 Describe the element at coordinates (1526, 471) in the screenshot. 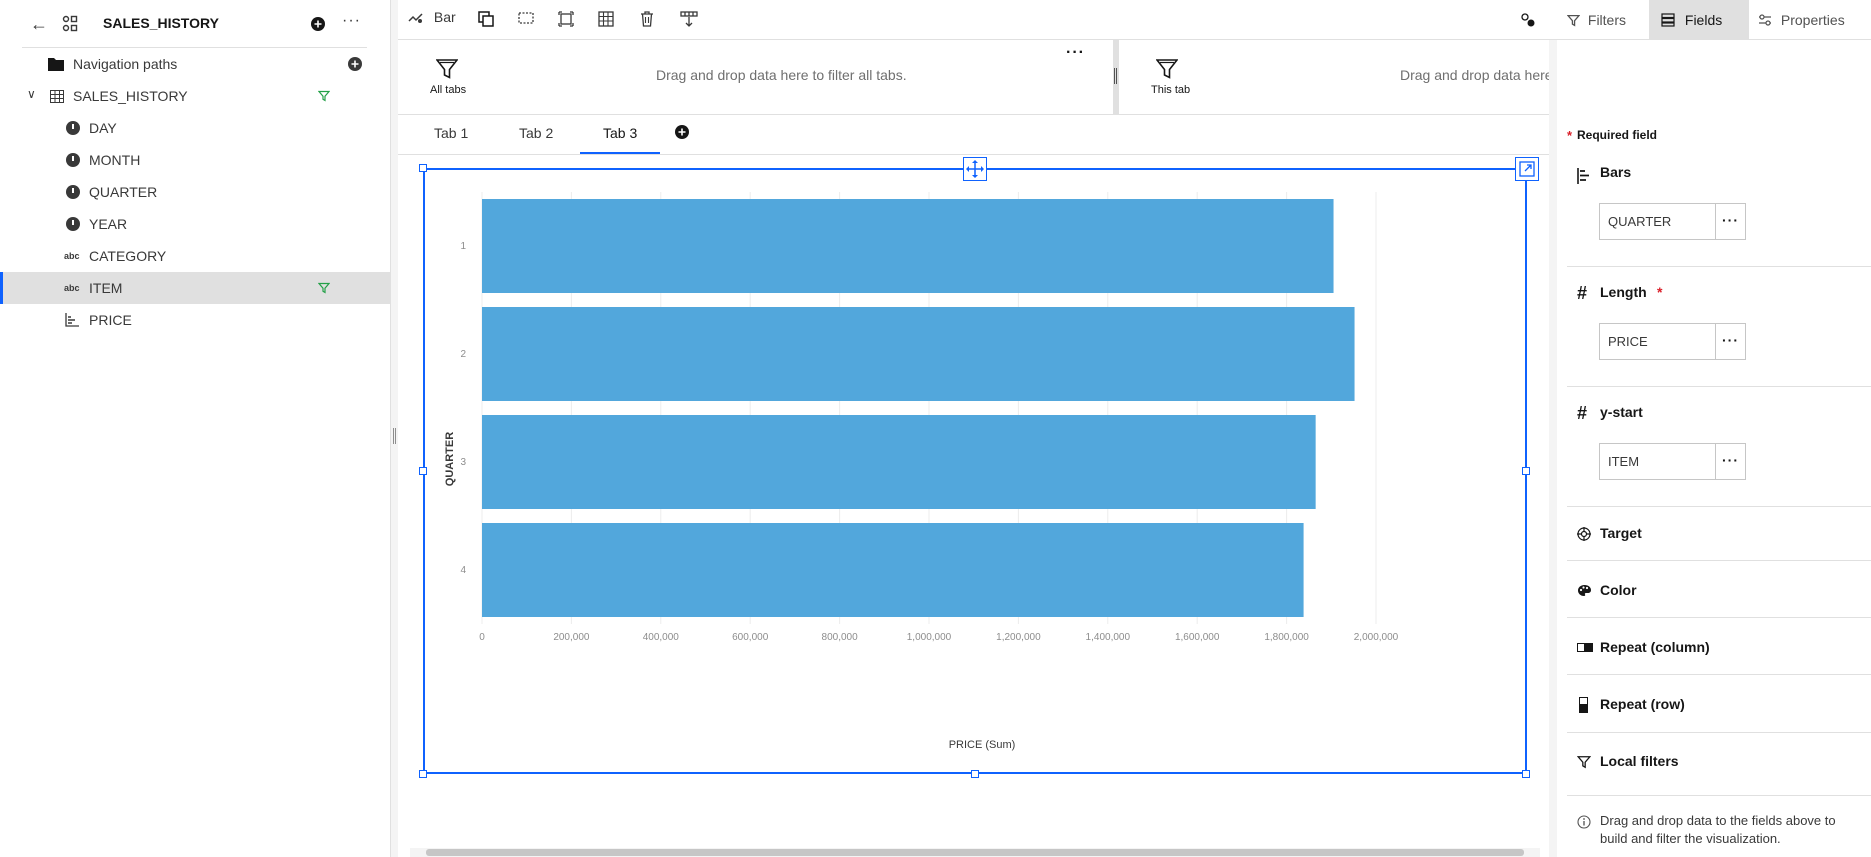

I see `resize-handle-right` at that location.